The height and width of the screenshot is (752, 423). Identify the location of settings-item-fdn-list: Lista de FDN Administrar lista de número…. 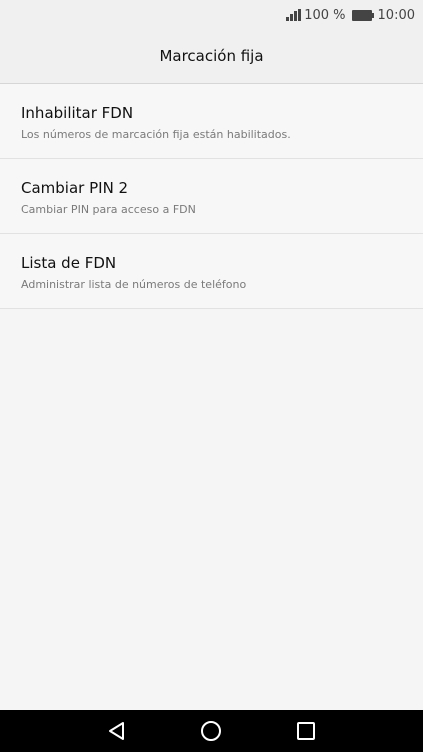
(211, 271).